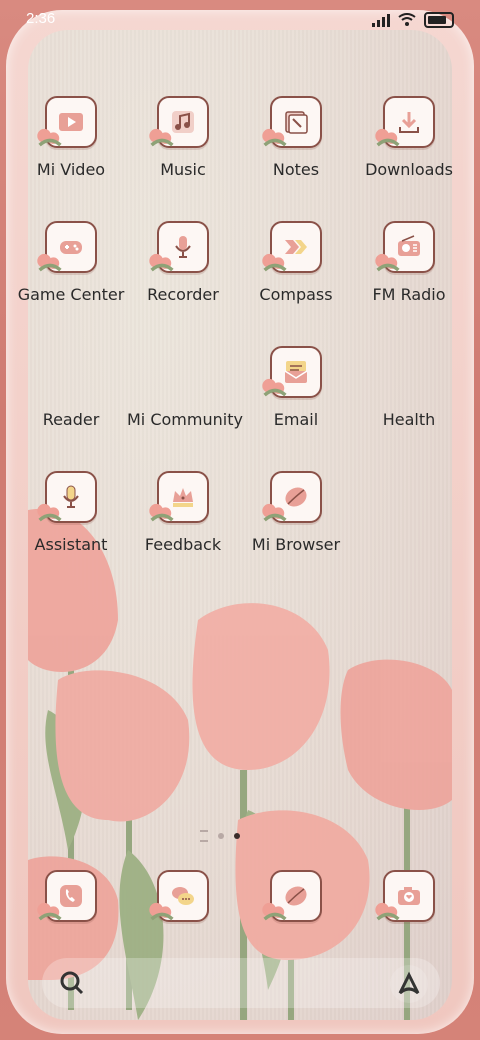  Describe the element at coordinates (381, 20) in the screenshot. I see `signal-icon` at that location.